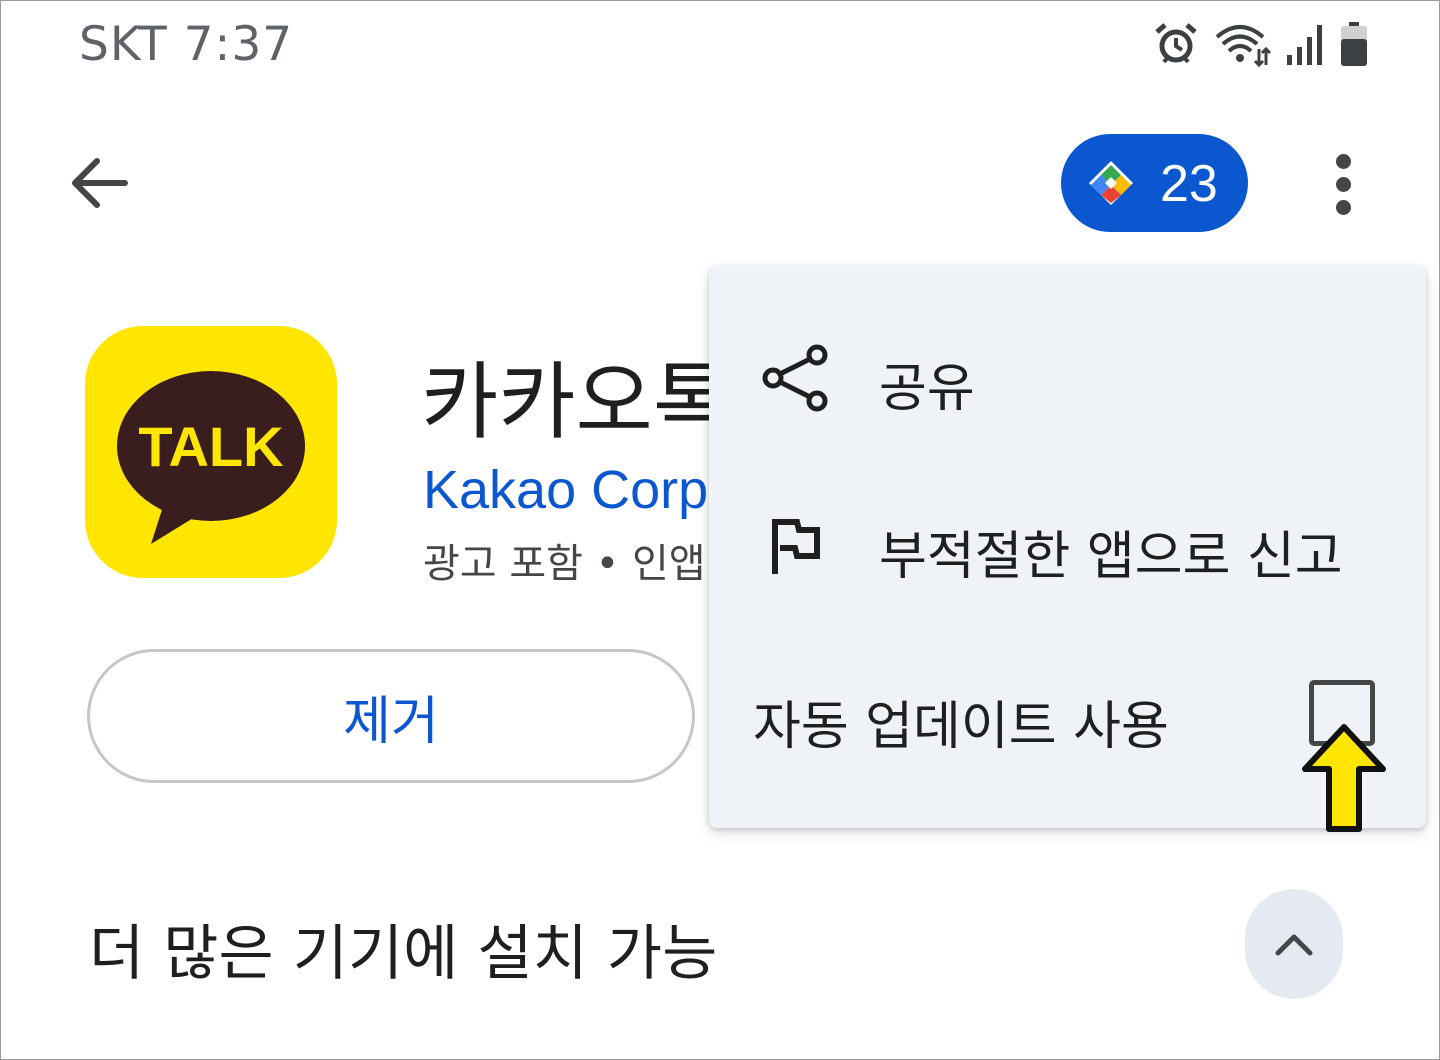 The image size is (1440, 1060). I want to click on section-title: 더 많은 기기에 설치 가능, so click(403, 954).